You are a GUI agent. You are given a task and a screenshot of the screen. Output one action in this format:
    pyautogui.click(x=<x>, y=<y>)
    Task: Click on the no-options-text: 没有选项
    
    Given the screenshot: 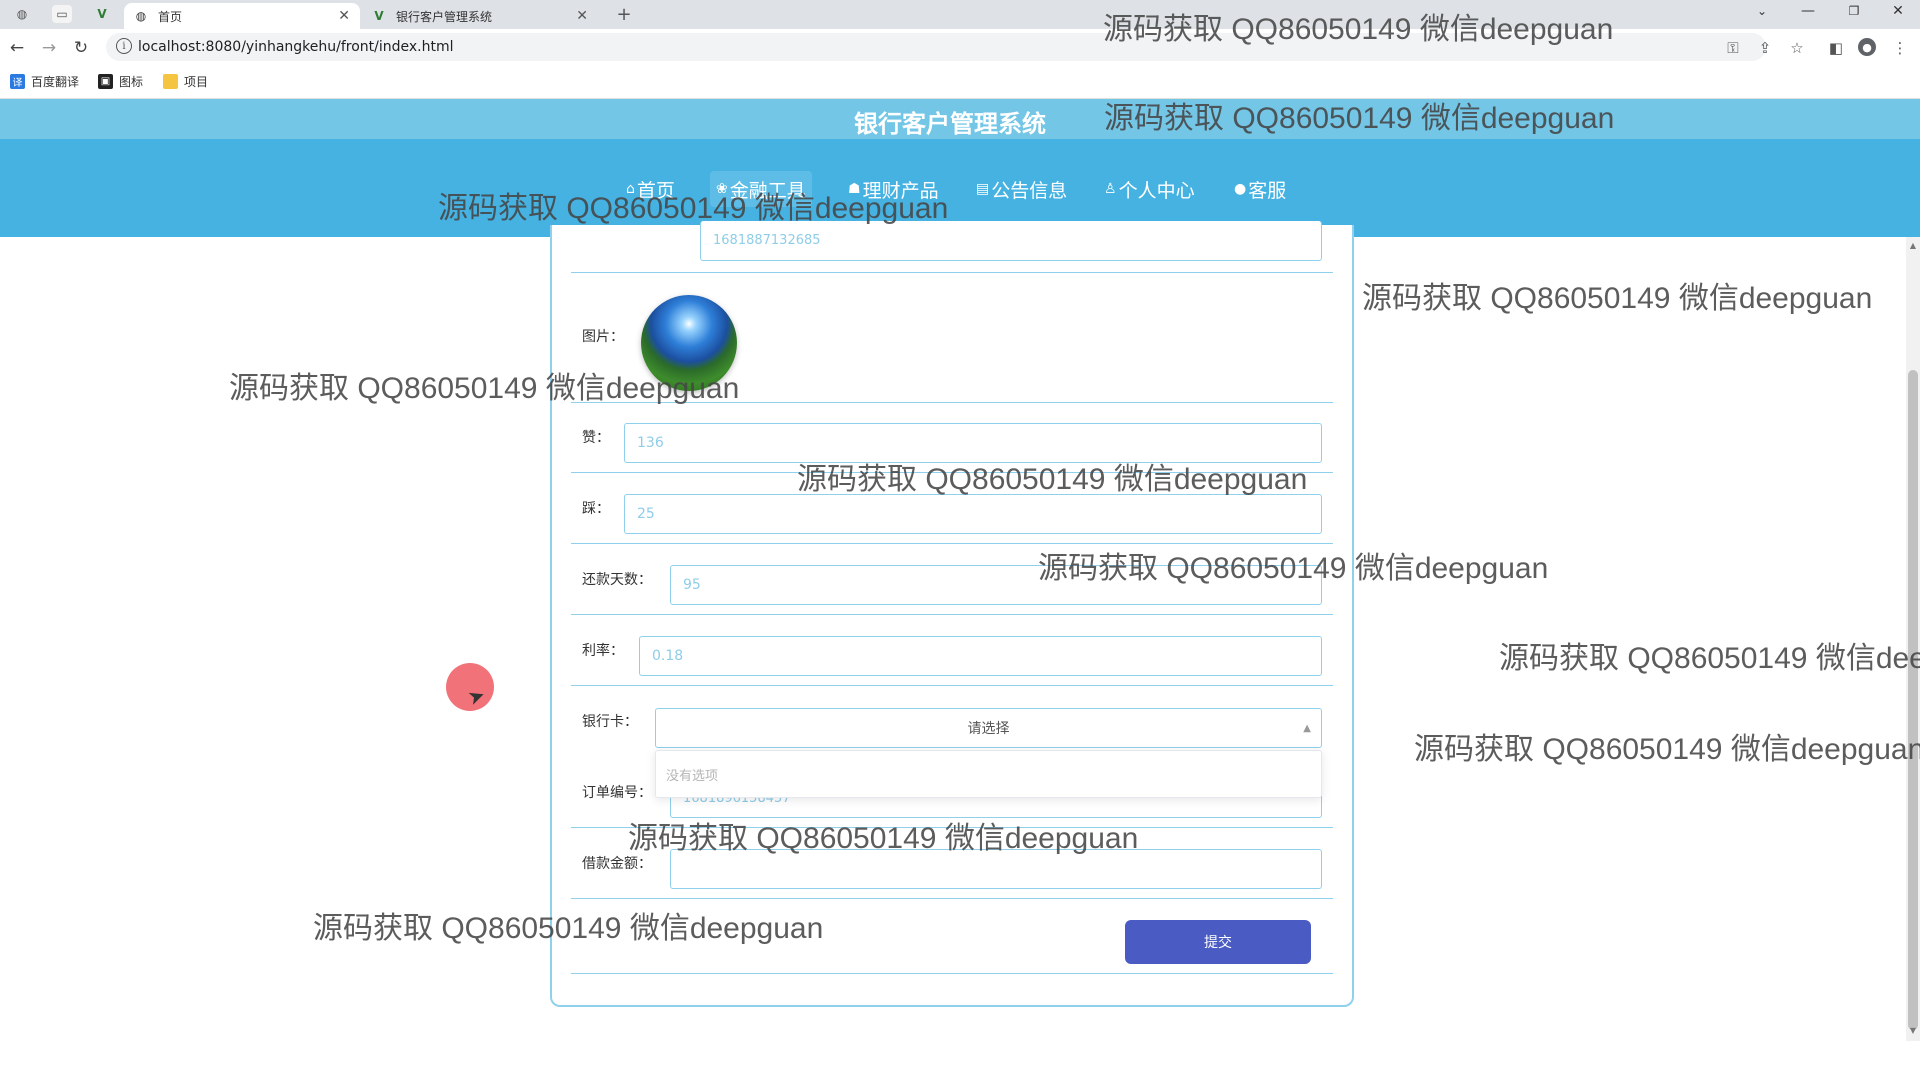 What is the action you would take?
    pyautogui.click(x=692, y=776)
    